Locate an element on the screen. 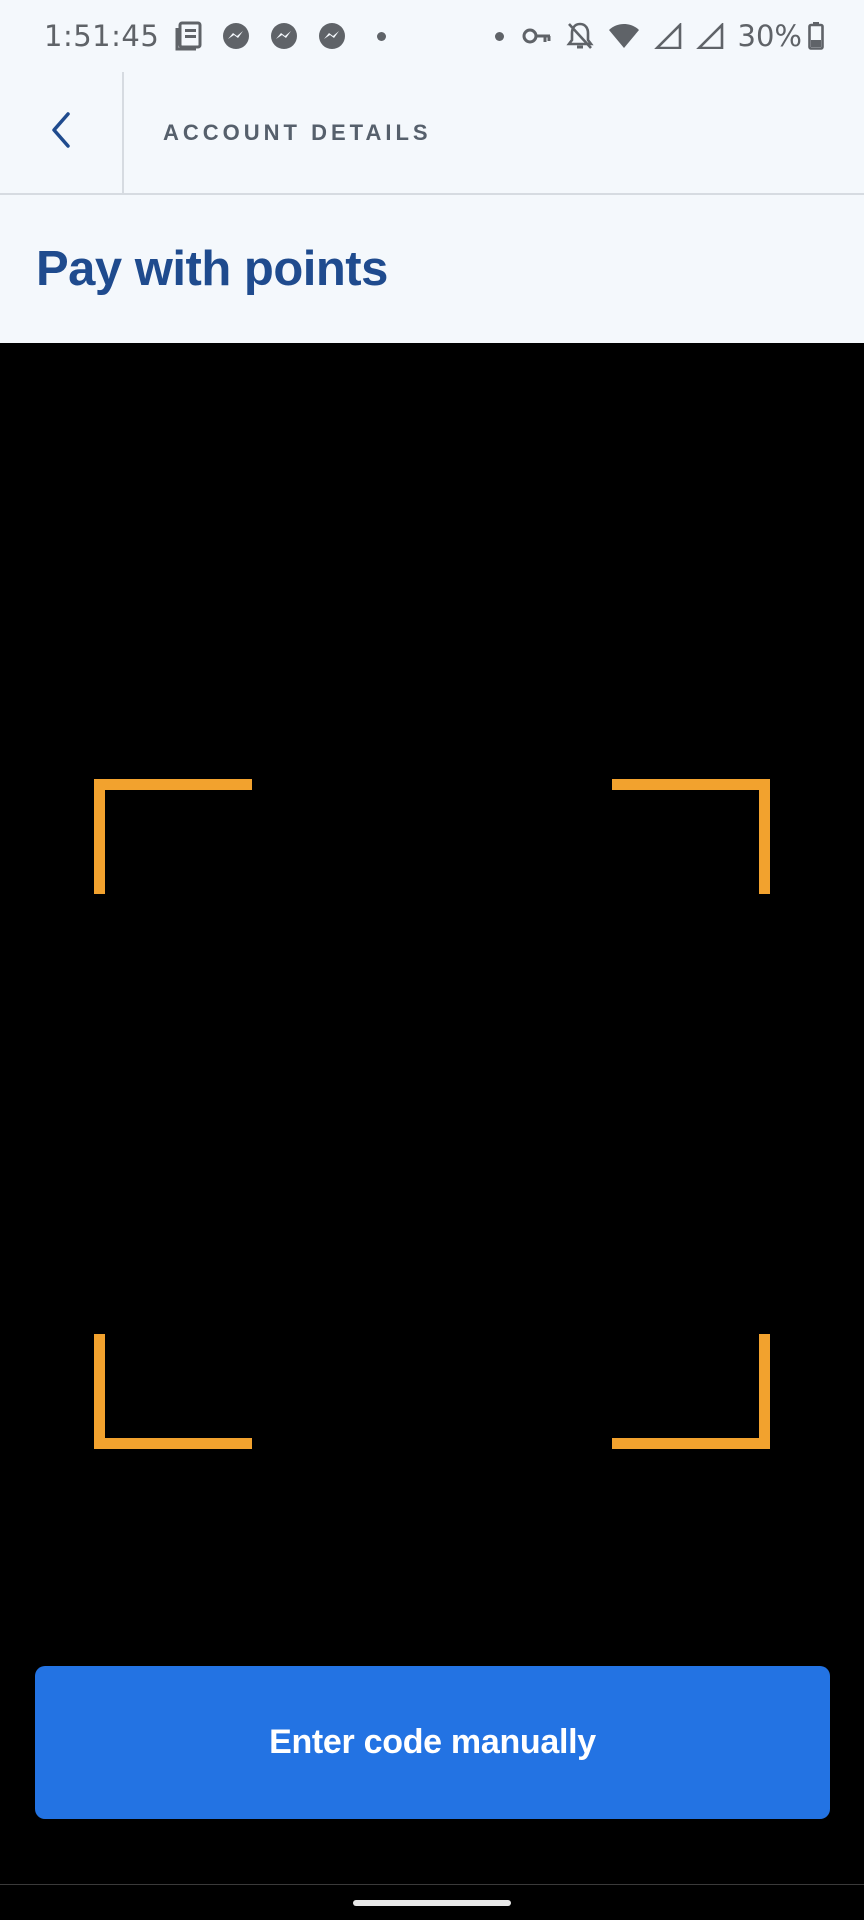 This screenshot has width=864, height=1920. status-bar: 1:51:45 30% is located at coordinates (432, 36).